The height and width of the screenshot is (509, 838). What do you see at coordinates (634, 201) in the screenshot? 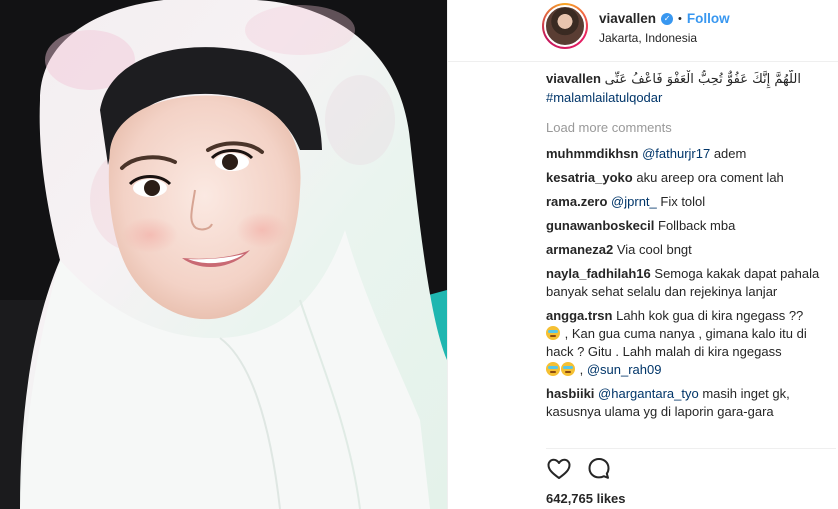
I see `comment-mention: @jprnt_` at bounding box center [634, 201].